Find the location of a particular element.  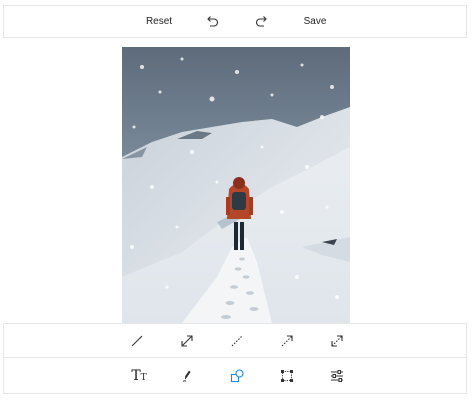

dashed-arrow-icon is located at coordinates (287, 341).